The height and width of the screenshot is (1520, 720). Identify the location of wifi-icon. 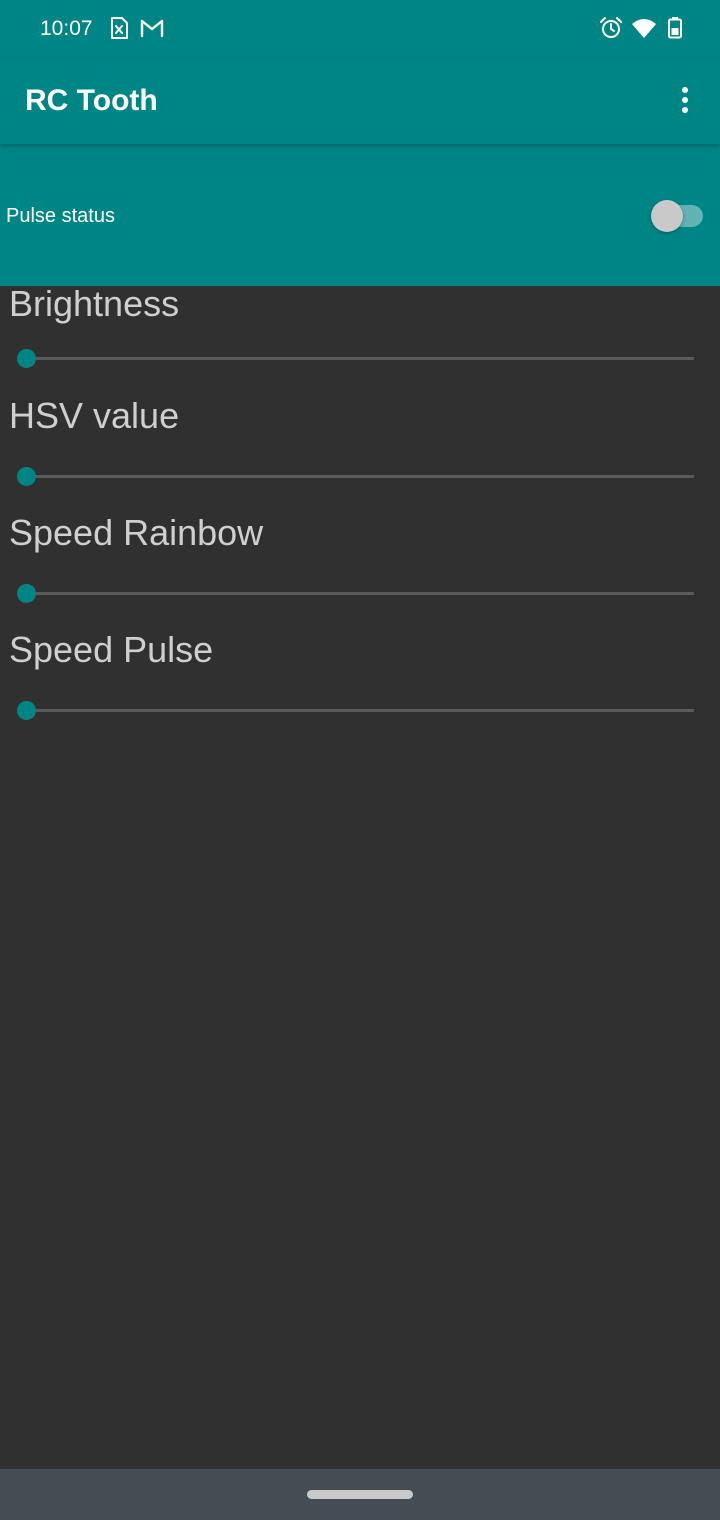
(644, 28).